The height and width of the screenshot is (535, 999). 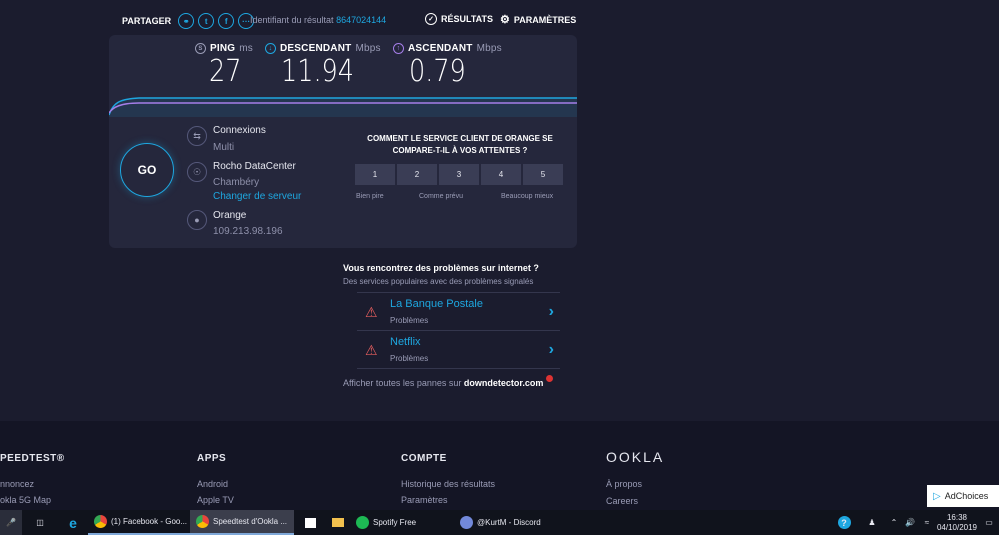 I want to click on footer-link: Paramètres, so click(x=424, y=500).